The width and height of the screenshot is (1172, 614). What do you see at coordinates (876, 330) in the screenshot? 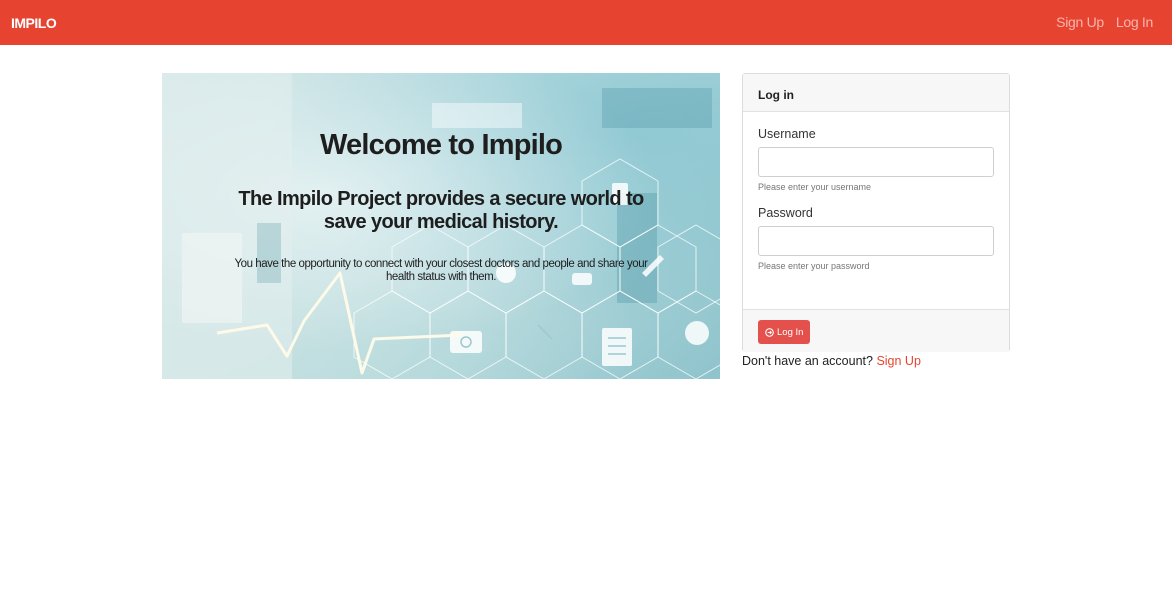
I see `login-card-footer: Log In` at bounding box center [876, 330].